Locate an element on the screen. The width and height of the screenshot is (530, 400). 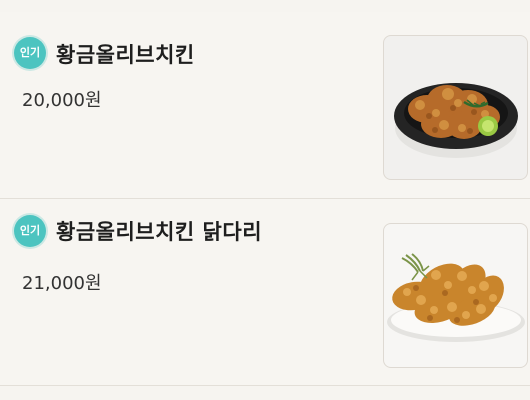
menu-item-price: 21,000원 is located at coordinates (62, 283).